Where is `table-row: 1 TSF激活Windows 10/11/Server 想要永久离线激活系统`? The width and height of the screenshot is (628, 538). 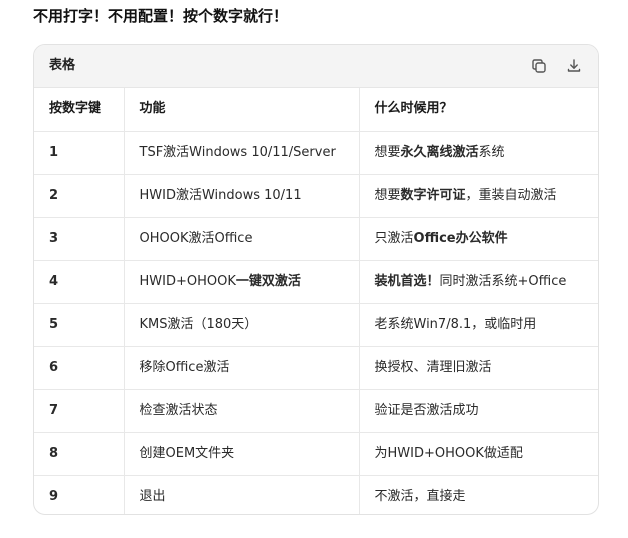 table-row: 1 TSF激活Windows 10/11/Server 想要永久离线激活系统 is located at coordinates (316, 153).